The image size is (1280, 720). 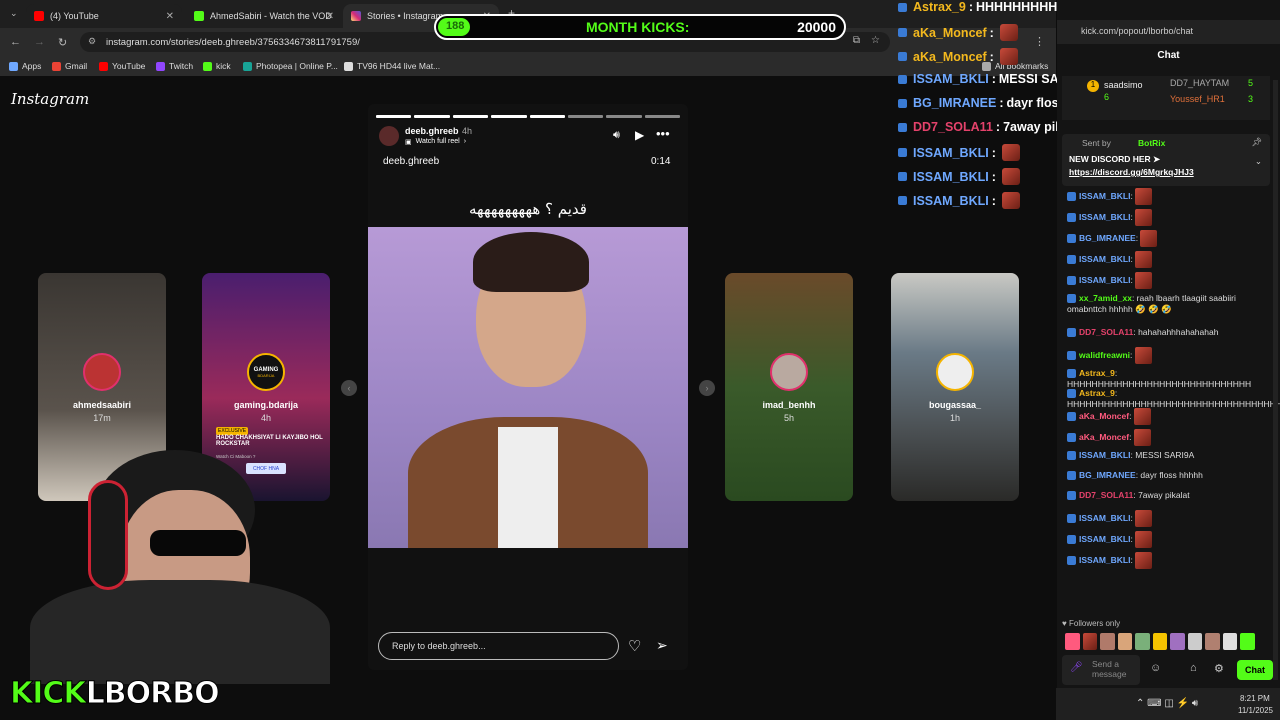 I want to click on next-story-button: ›, so click(x=707, y=388).